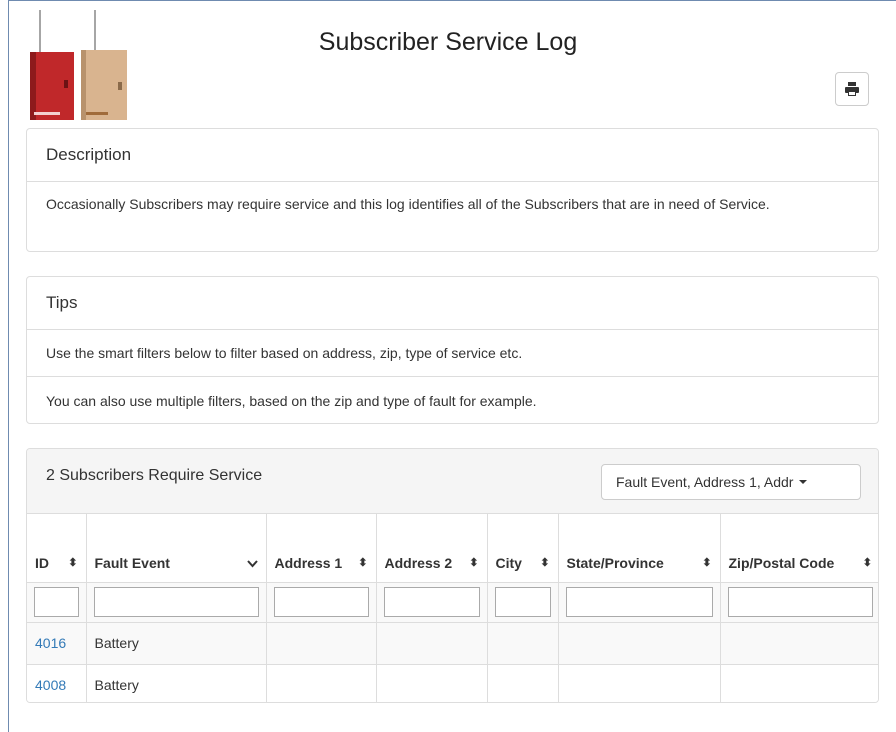  What do you see at coordinates (452, 303) in the screenshot?
I see `tips-heading: Tips` at bounding box center [452, 303].